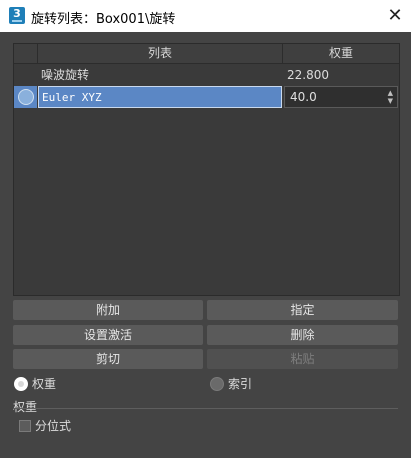  Describe the element at coordinates (302, 335) in the screenshot. I see `delete-button: 删除` at that location.